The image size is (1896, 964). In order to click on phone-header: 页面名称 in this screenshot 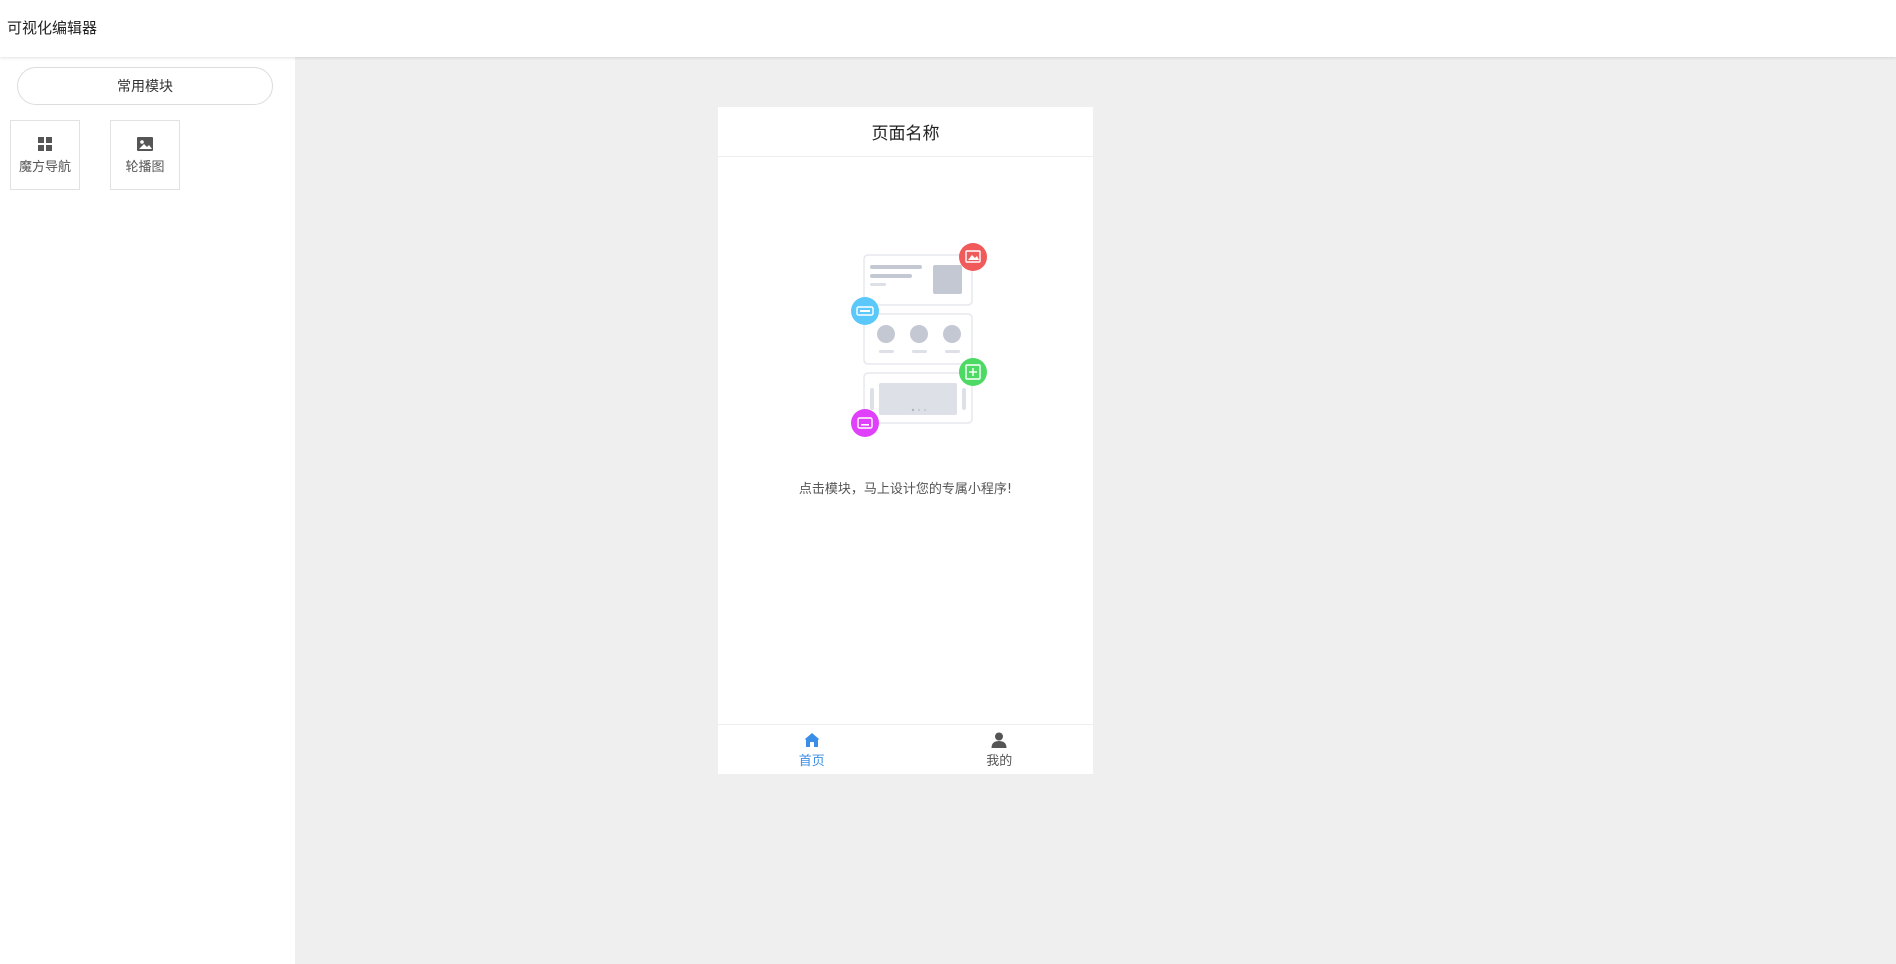, I will do `click(905, 132)`.